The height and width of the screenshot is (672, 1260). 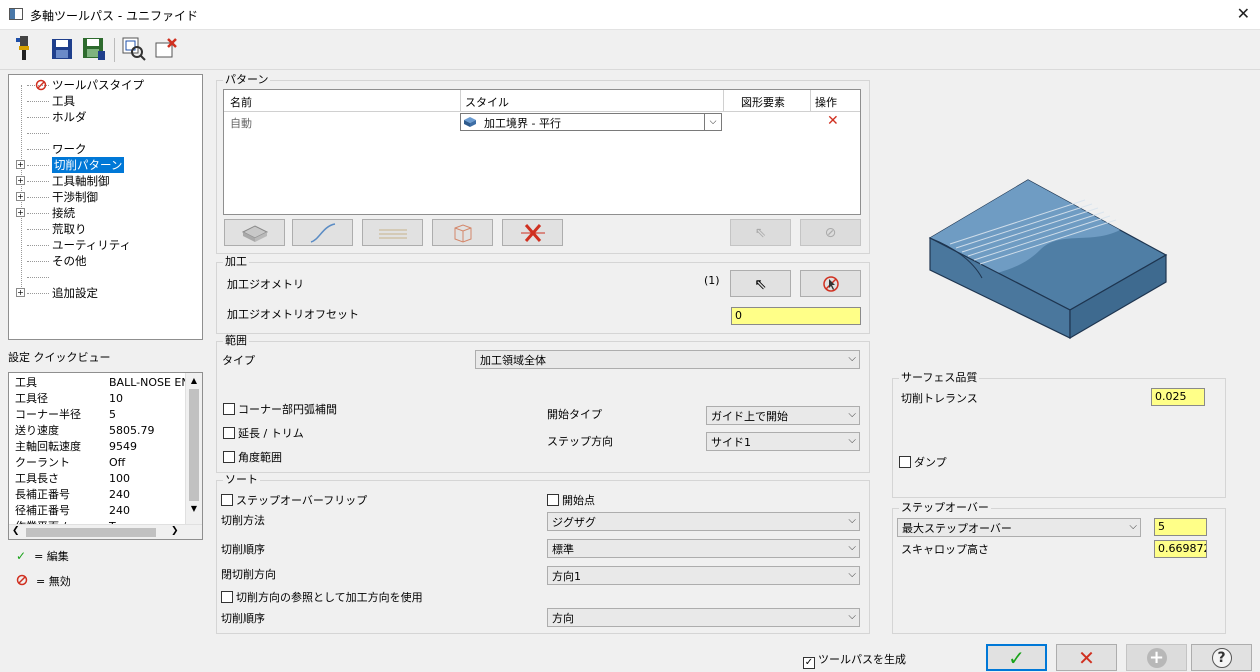 What do you see at coordinates (667, 359) in the screenshot?
I see `type-select: 加工領域全体 ⌵` at bounding box center [667, 359].